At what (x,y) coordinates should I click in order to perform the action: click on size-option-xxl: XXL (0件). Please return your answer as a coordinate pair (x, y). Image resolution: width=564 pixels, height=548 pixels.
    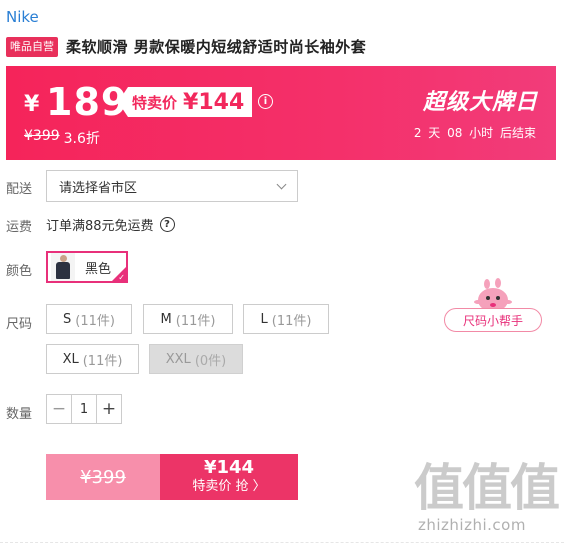
    Looking at the image, I should click on (196, 359).